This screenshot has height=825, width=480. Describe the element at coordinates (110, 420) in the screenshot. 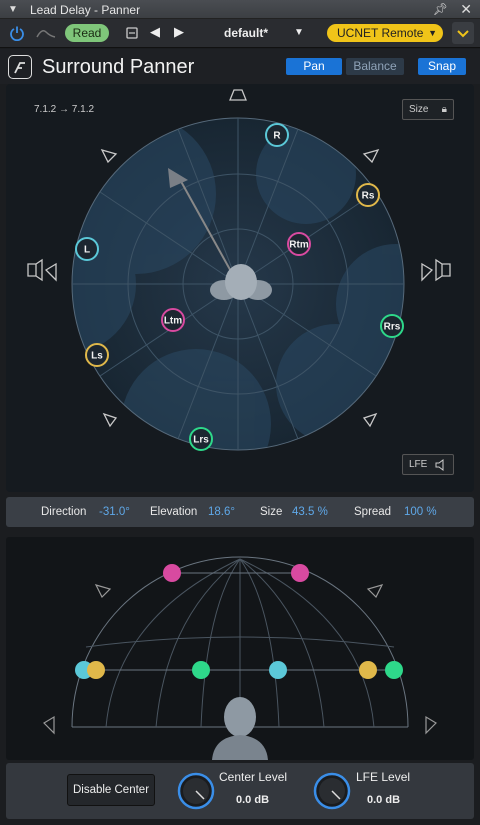

I see `rear-left-speaker-icon` at that location.